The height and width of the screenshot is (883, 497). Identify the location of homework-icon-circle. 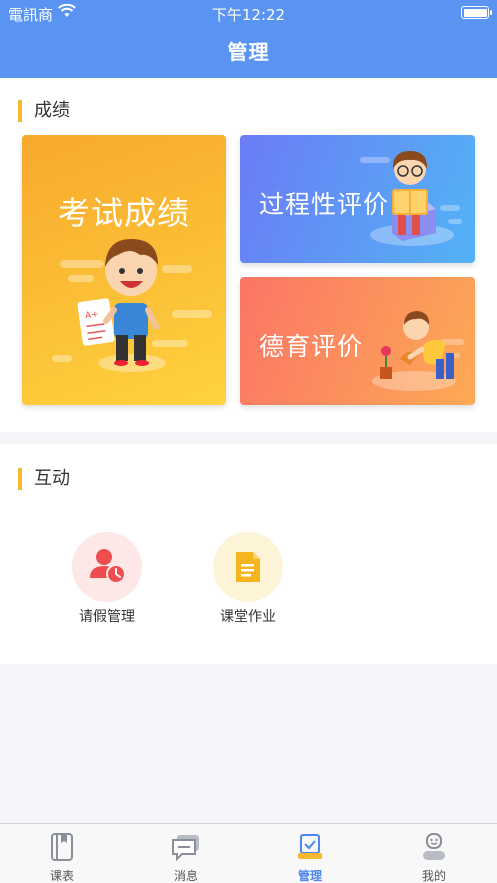
(248, 567).